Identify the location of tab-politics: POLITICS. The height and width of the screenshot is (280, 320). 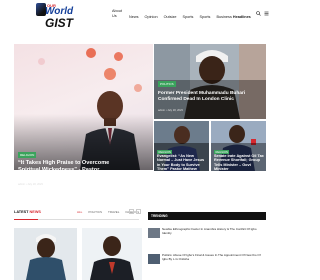
(95, 212).